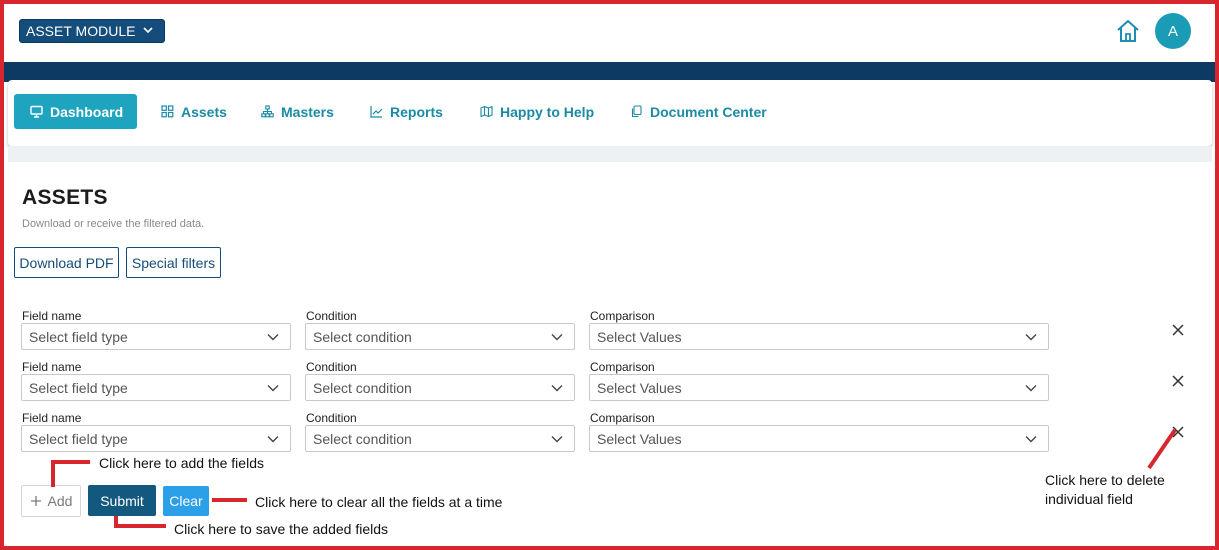 This screenshot has width=1219, height=550. Describe the element at coordinates (267, 111) in the screenshot. I see `hierarchy-icon` at that location.